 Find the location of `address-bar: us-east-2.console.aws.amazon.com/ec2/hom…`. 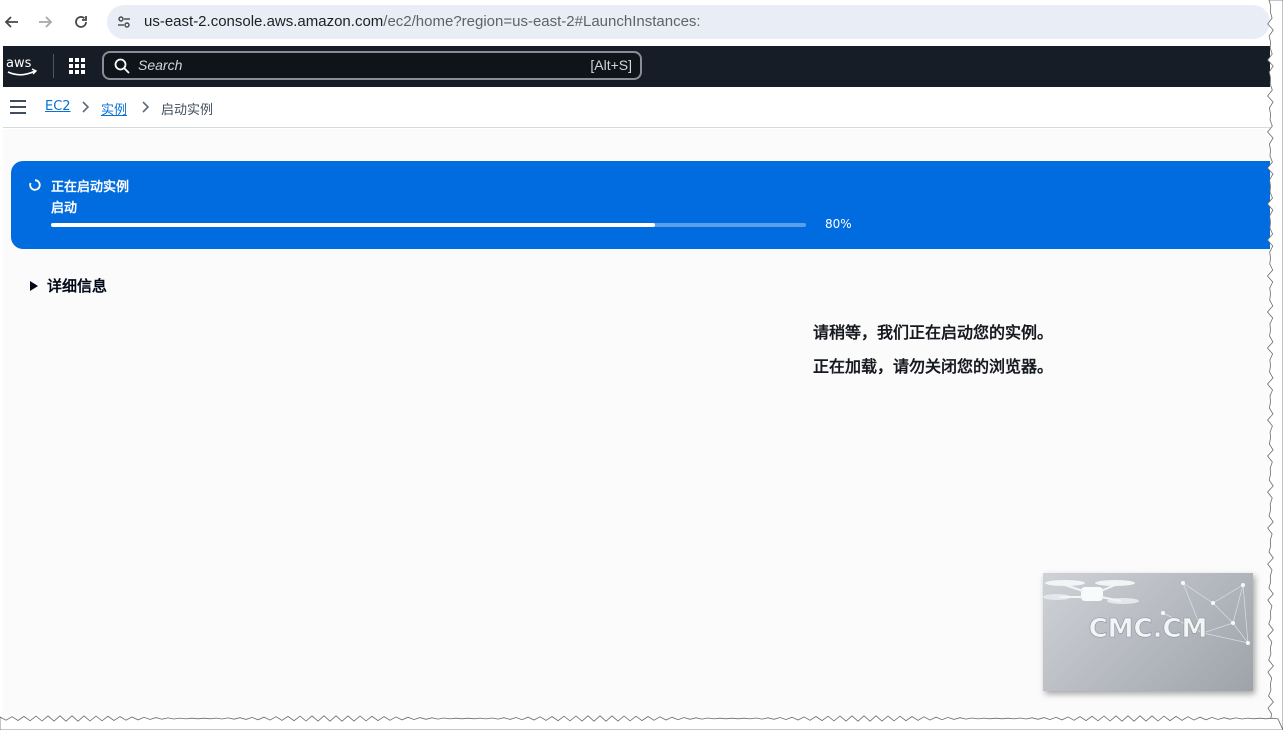

address-bar: us-east-2.console.aws.amazon.com/ec2/hom… is located at coordinates (688, 22).